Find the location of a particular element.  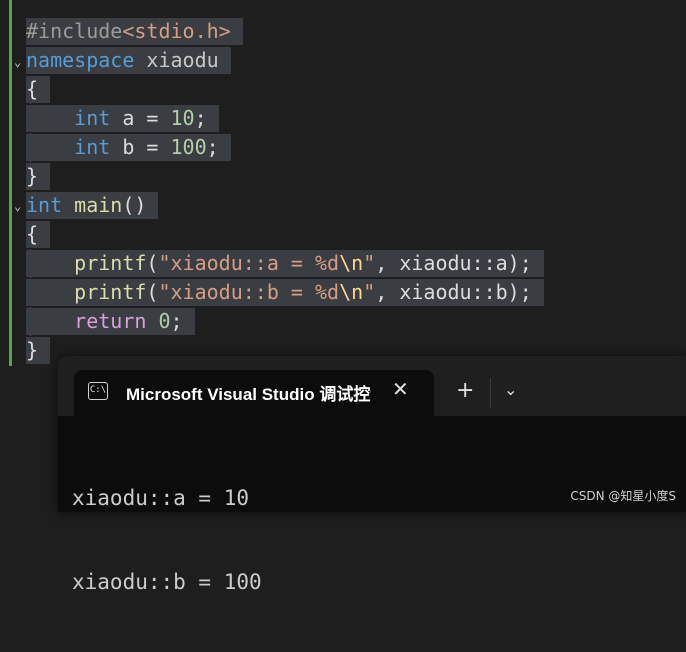

new-tab-button: + is located at coordinates (465, 390).